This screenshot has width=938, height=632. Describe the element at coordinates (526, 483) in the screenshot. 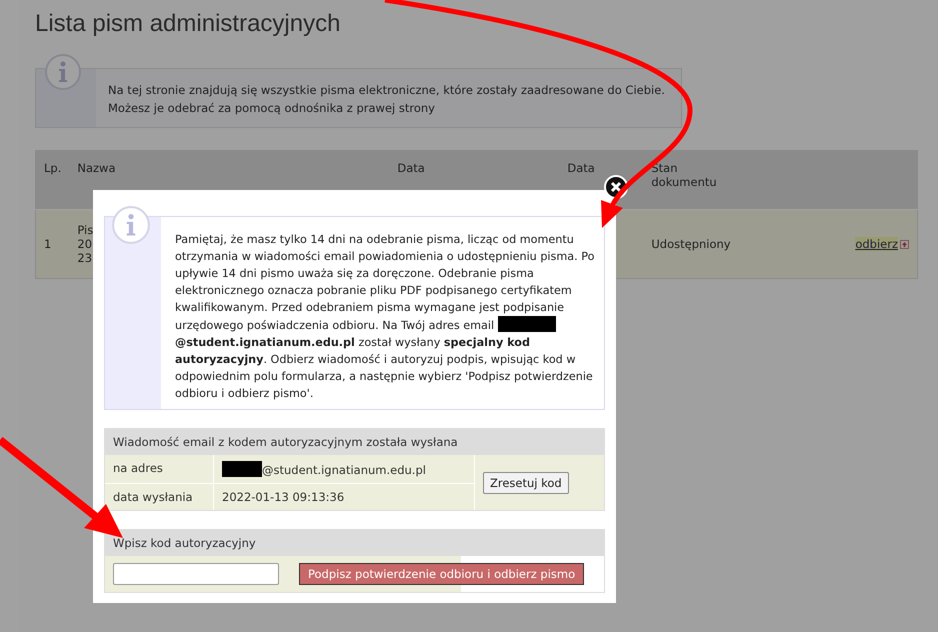

I see `reset-code-button: Zresetuj kod` at that location.